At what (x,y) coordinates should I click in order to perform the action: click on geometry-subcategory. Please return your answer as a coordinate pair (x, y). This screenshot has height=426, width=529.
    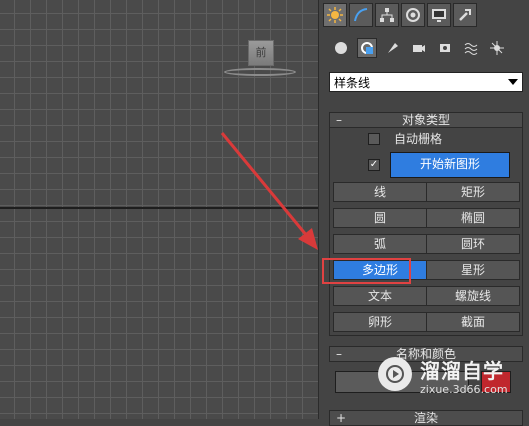
    Looking at the image, I should click on (341, 48).